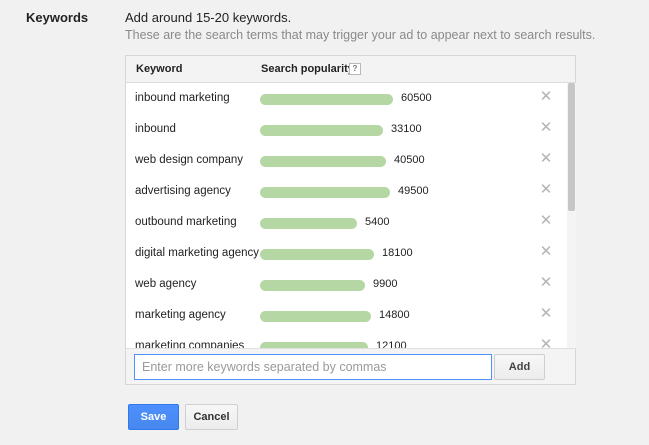  Describe the element at coordinates (571, 147) in the screenshot. I see `scrollbar-thumb` at that location.